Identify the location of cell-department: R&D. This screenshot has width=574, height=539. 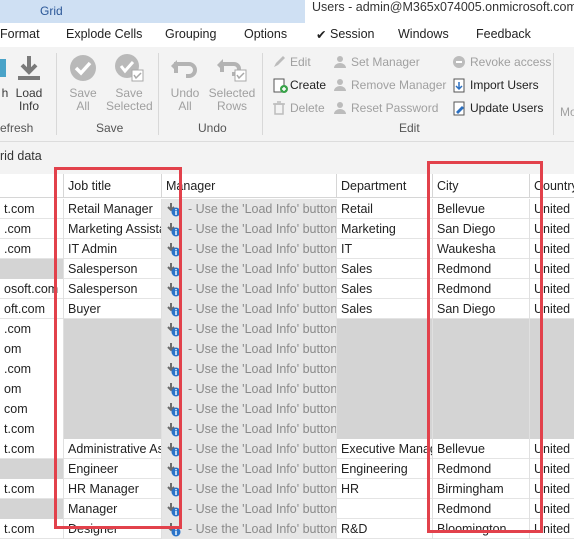
(384, 529).